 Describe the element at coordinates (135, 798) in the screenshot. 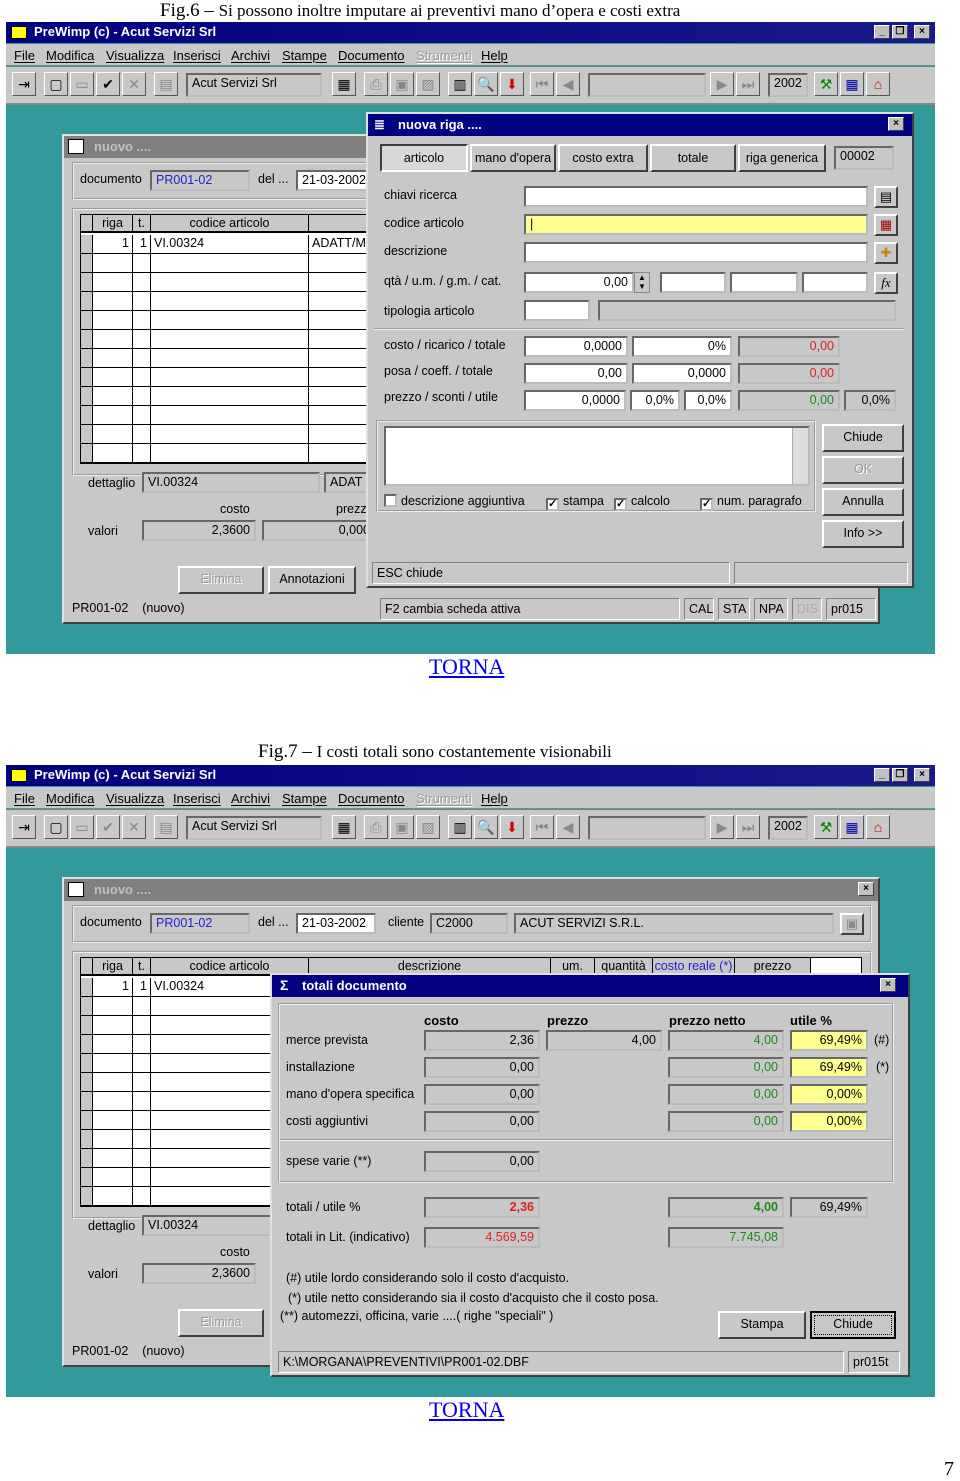

I see `menu-visualizza: Visualizza` at that location.